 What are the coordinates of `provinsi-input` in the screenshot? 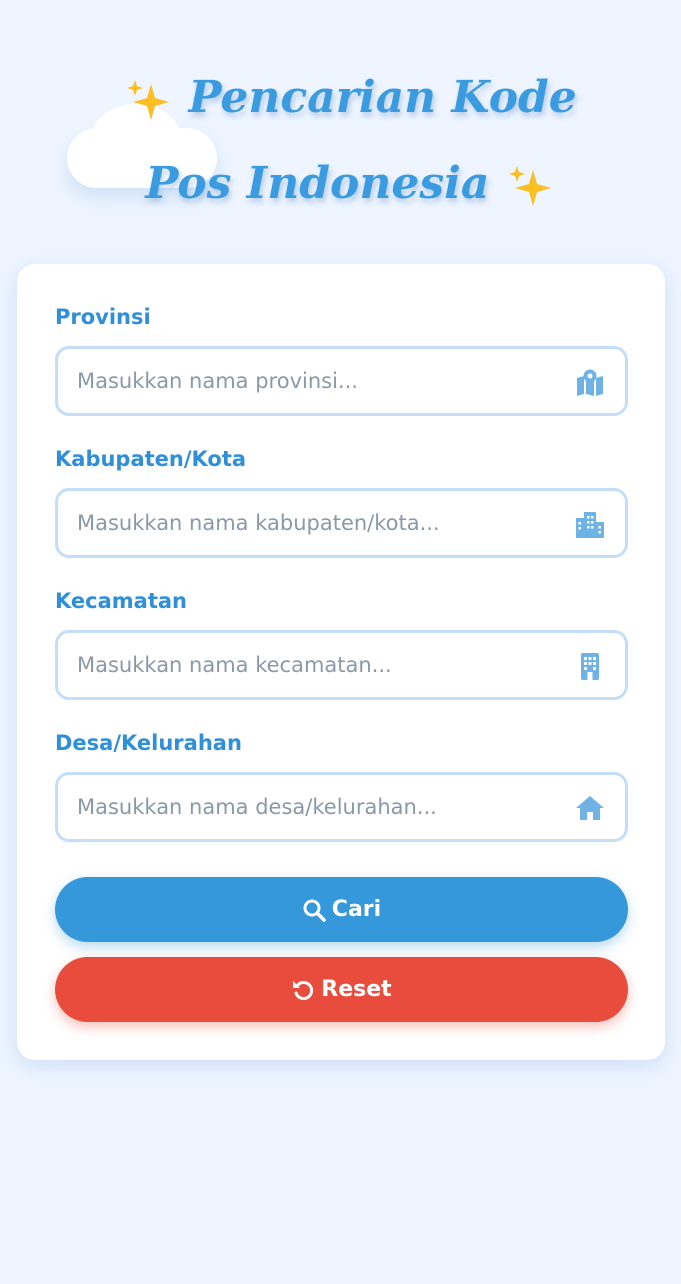 It's located at (341, 381).